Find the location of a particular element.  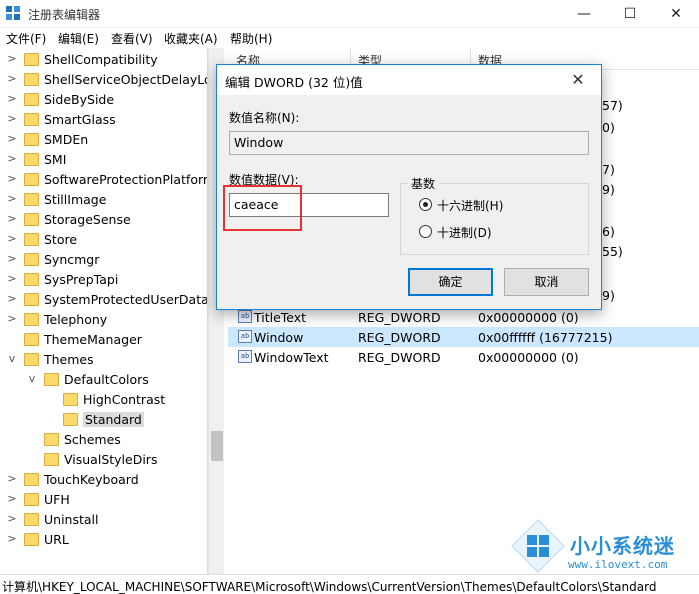

tree-item: > StillImage is located at coordinates (103, 200).